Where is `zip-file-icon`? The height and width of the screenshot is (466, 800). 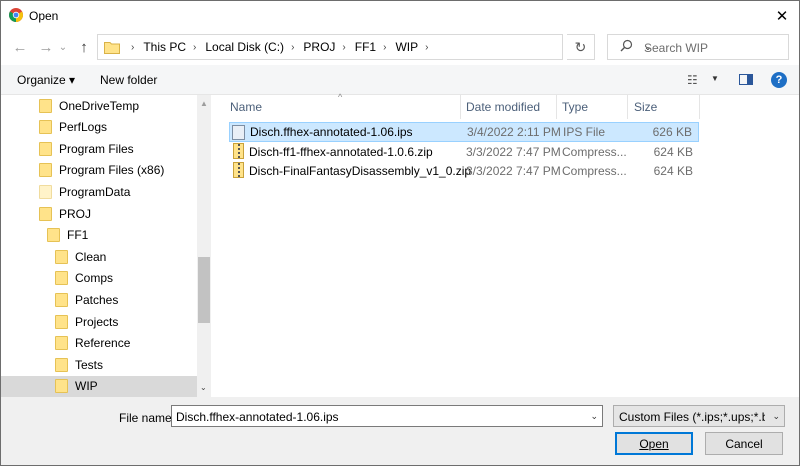
zip-file-icon is located at coordinates (238, 150).